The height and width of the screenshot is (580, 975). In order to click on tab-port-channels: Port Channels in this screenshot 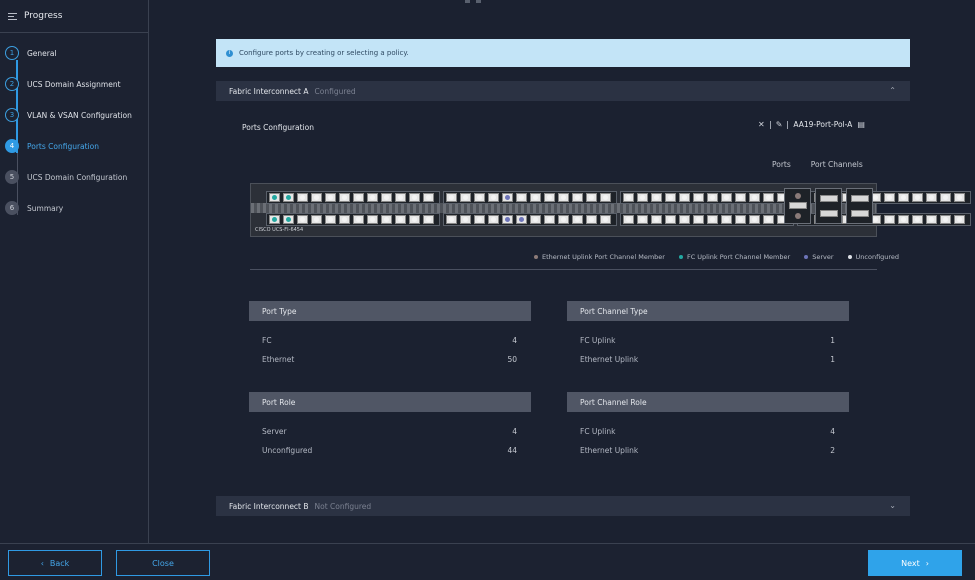, I will do `click(837, 164)`.